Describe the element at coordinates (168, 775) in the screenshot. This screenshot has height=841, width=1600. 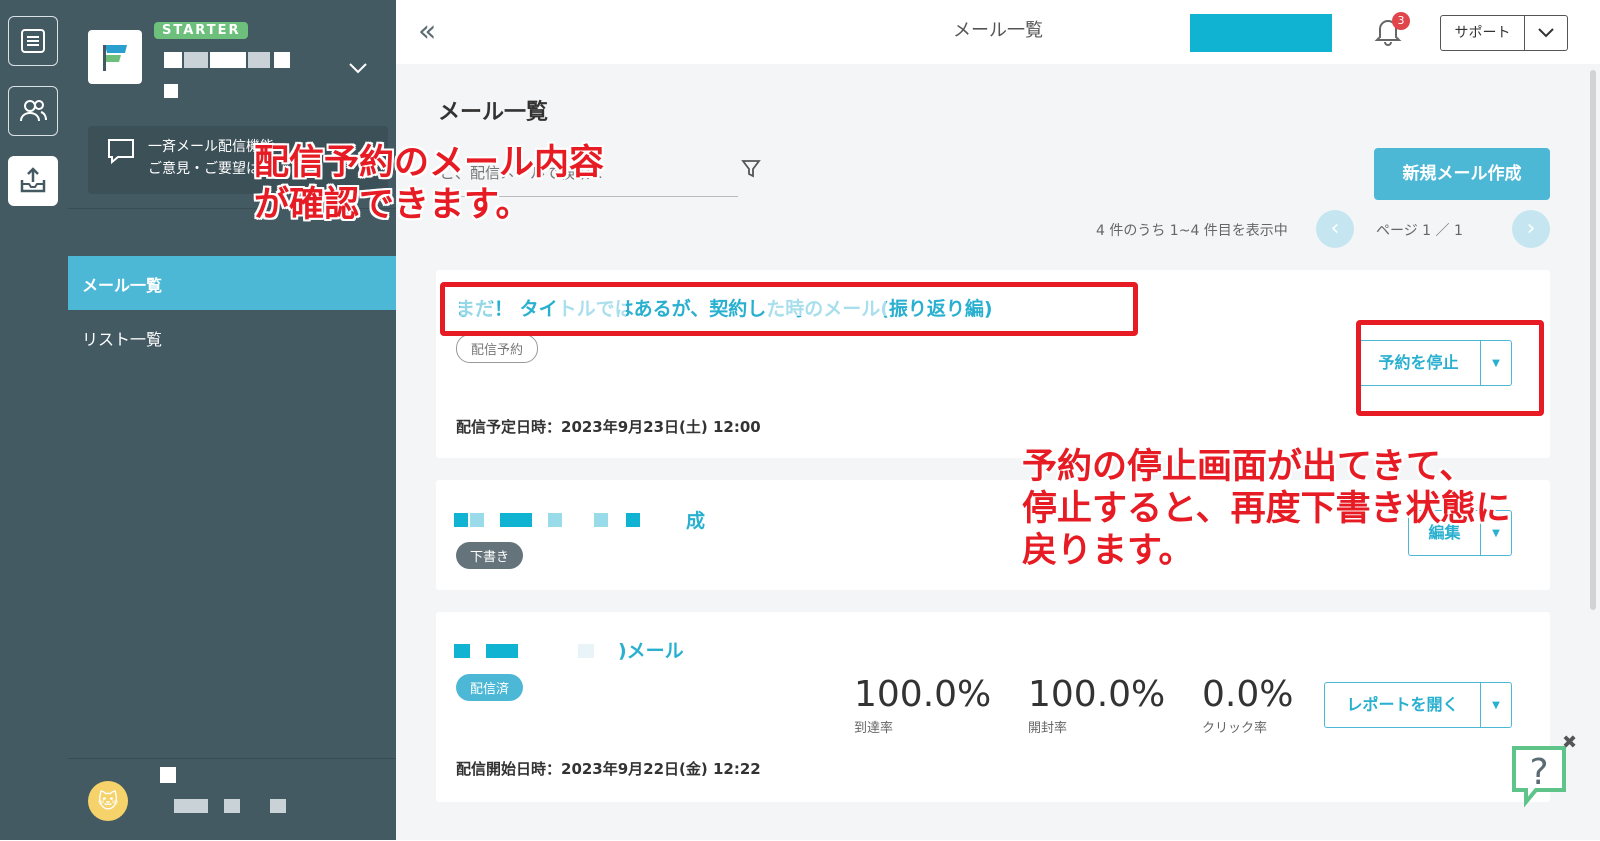
I see `user-name-redacted` at that location.